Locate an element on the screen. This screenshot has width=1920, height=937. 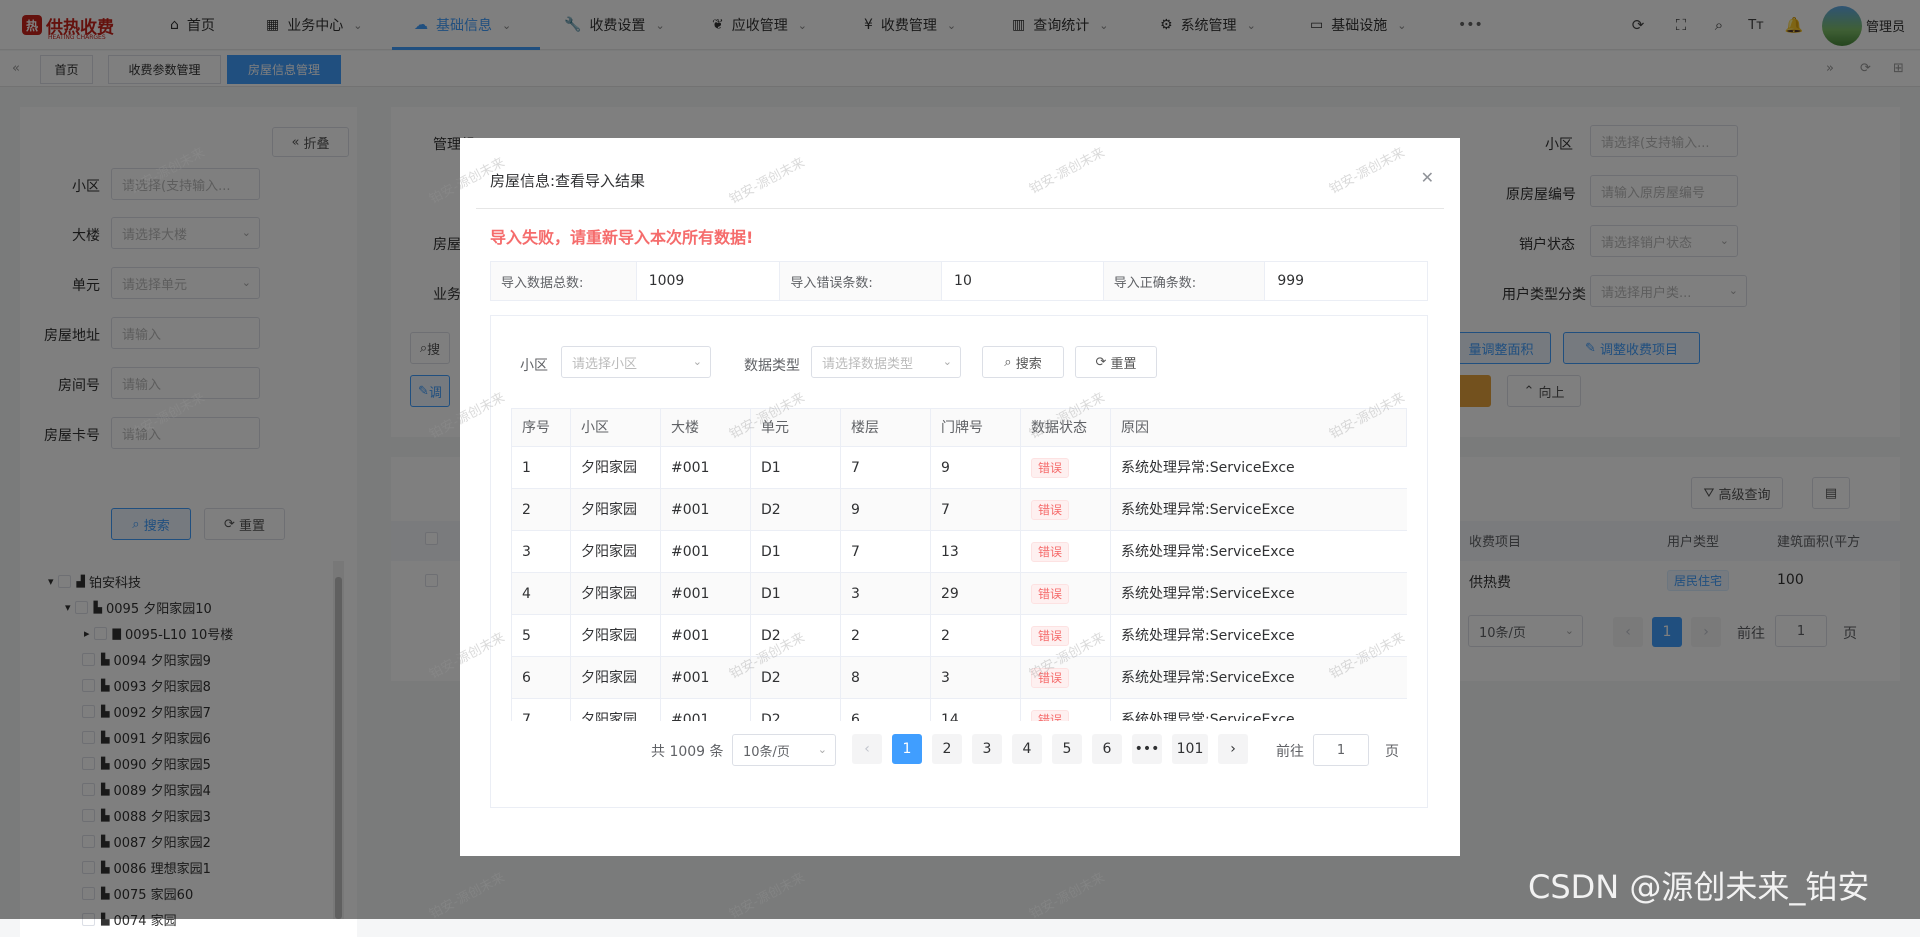
column-header-building: 大楼 is located at coordinates (706, 428).